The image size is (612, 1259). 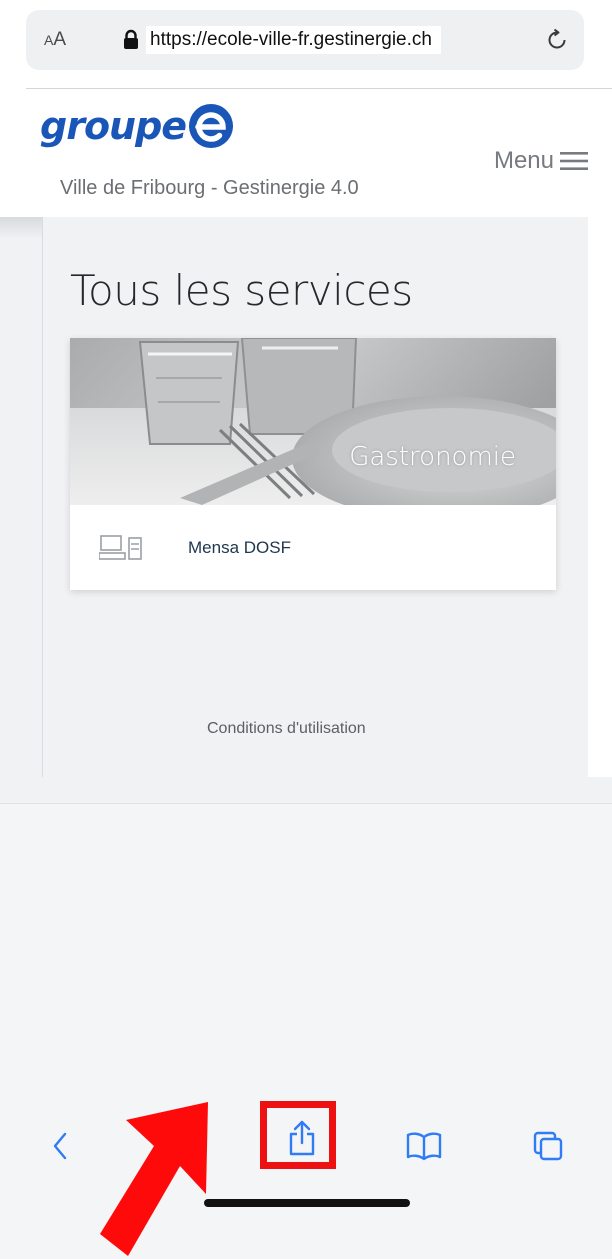 I want to click on kiosk-terminal-icon, so click(x=120, y=547).